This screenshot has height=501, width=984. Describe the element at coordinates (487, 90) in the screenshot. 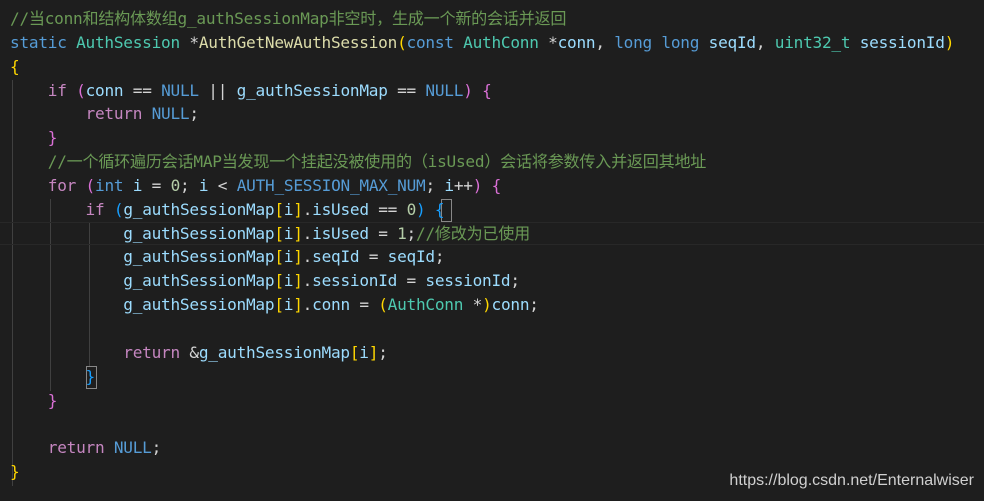

I see `code-token-p2: {` at that location.